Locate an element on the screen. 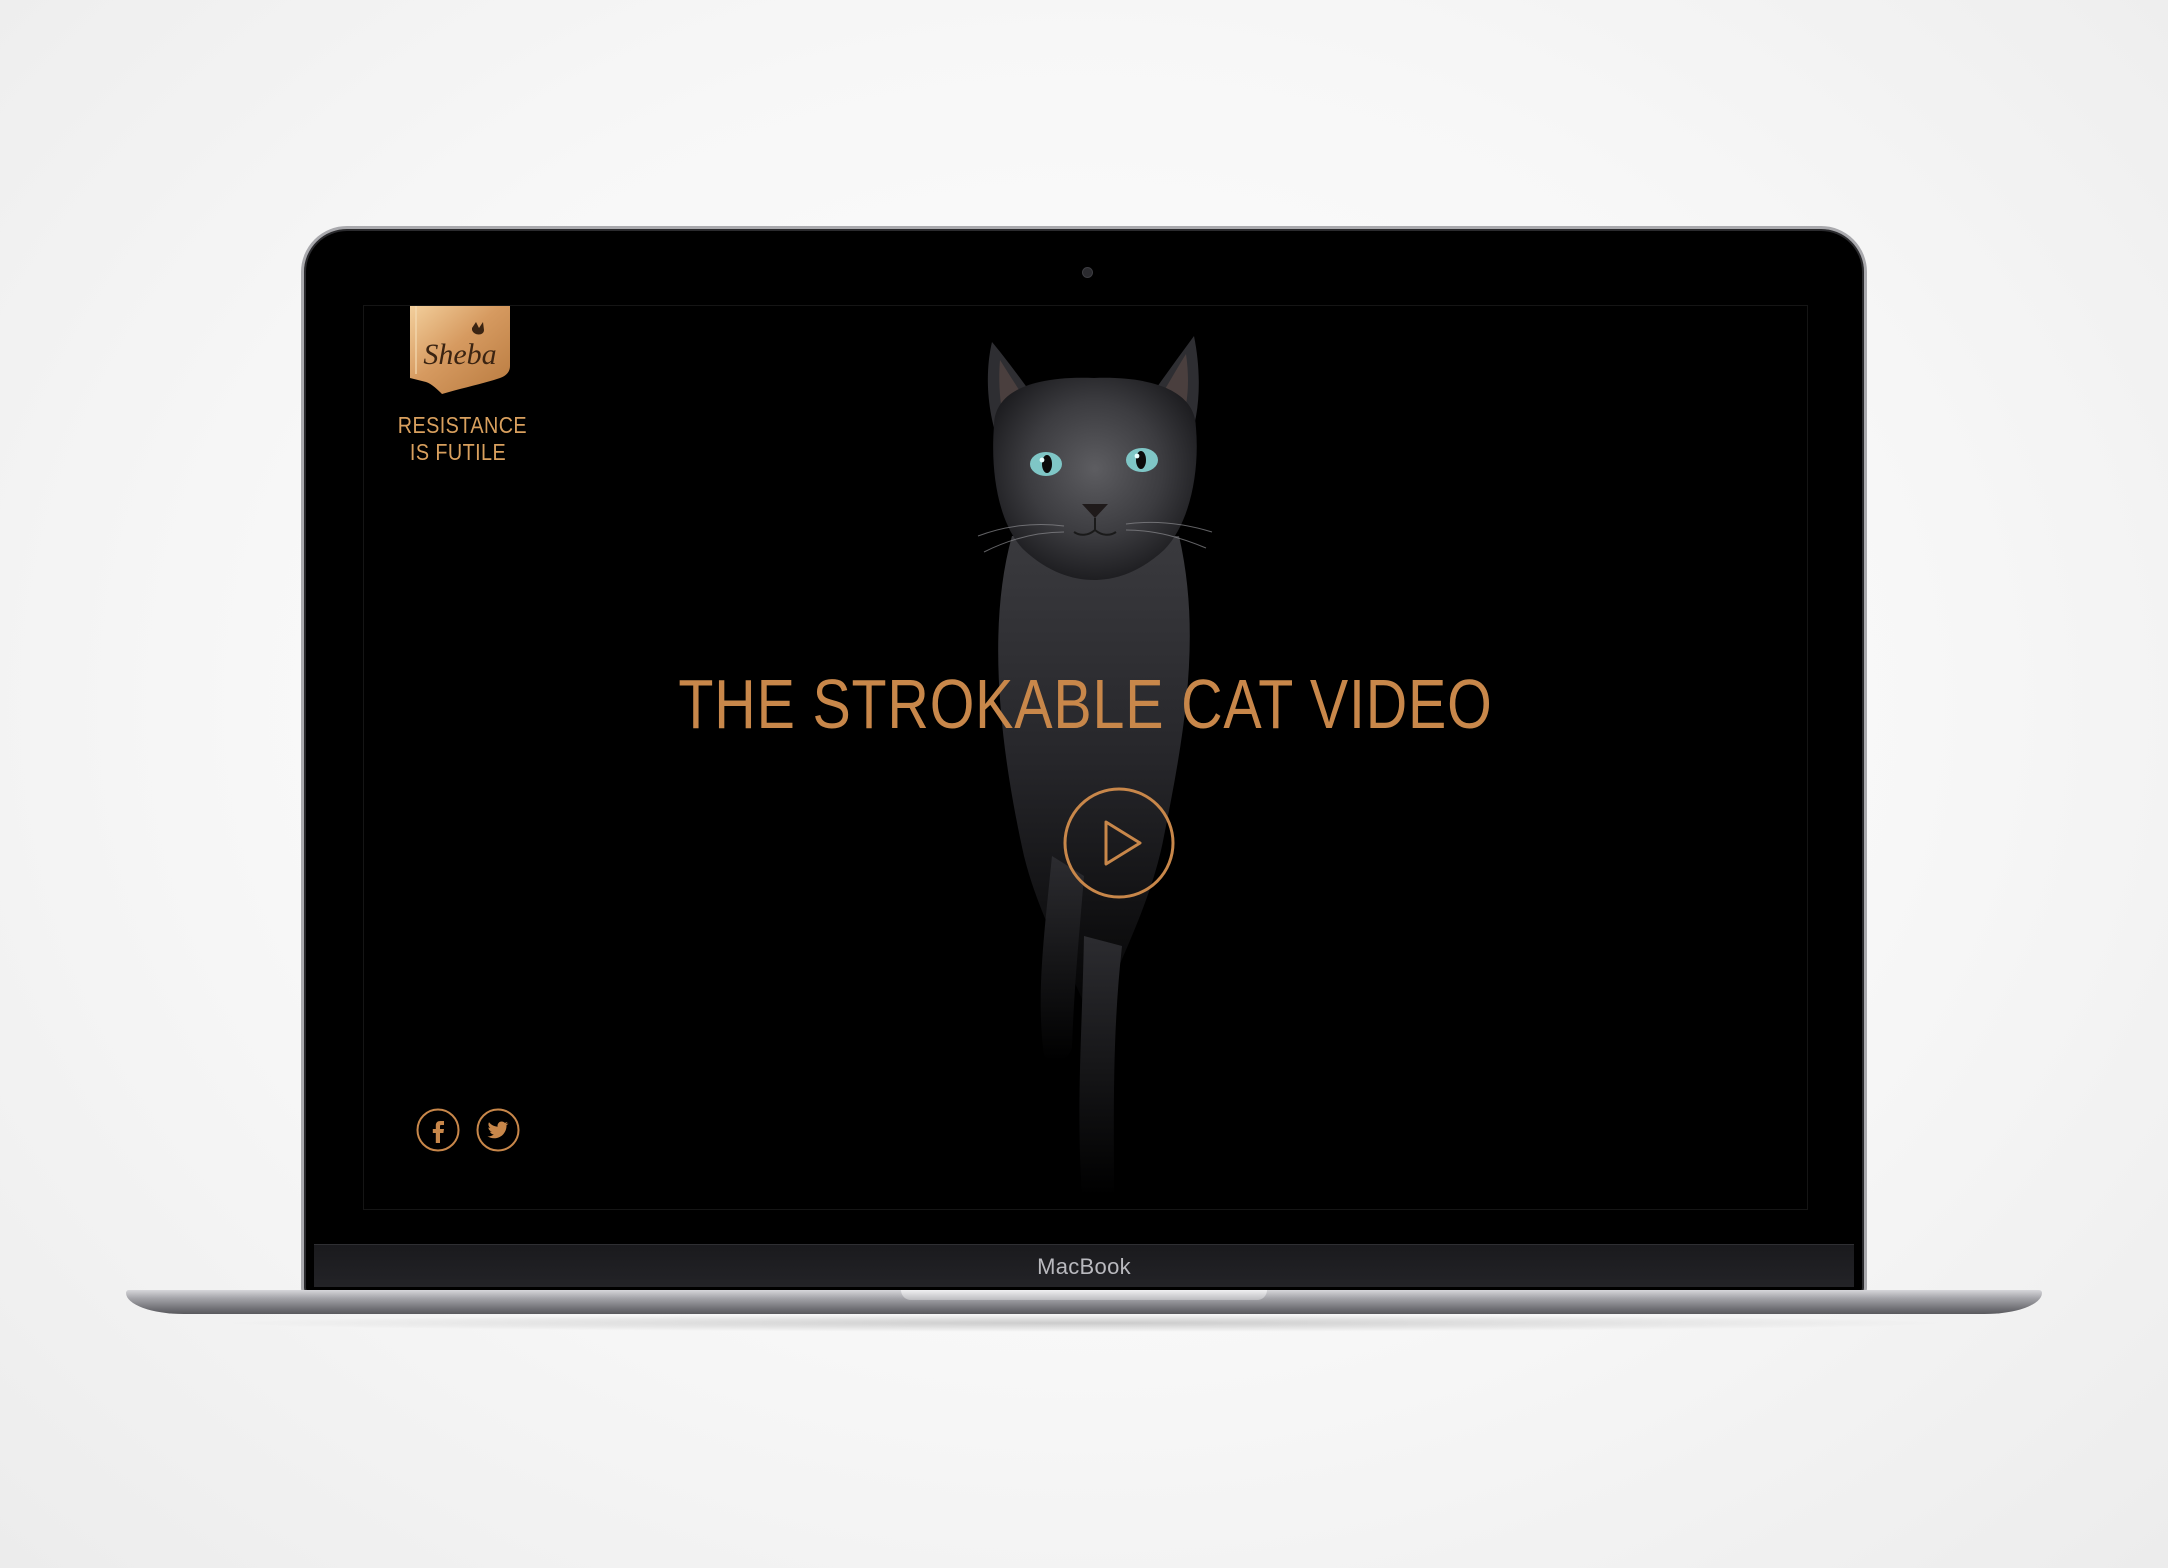 This screenshot has height=1568, width=2168. play-icon is located at coordinates (1123, 843).